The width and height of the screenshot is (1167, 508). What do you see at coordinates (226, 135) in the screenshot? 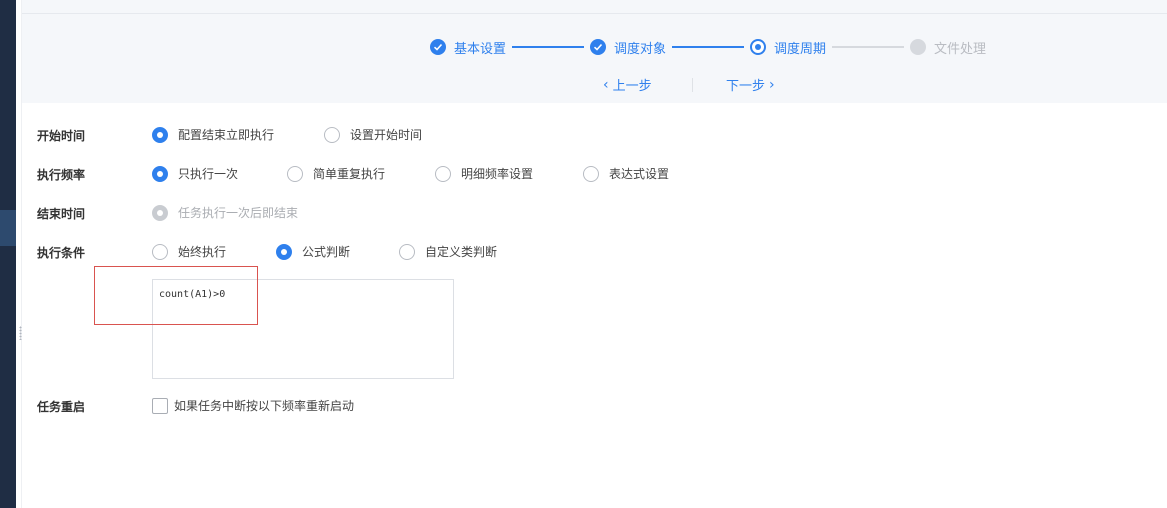
I see `option-label: 配置结束立即执行` at bounding box center [226, 135].